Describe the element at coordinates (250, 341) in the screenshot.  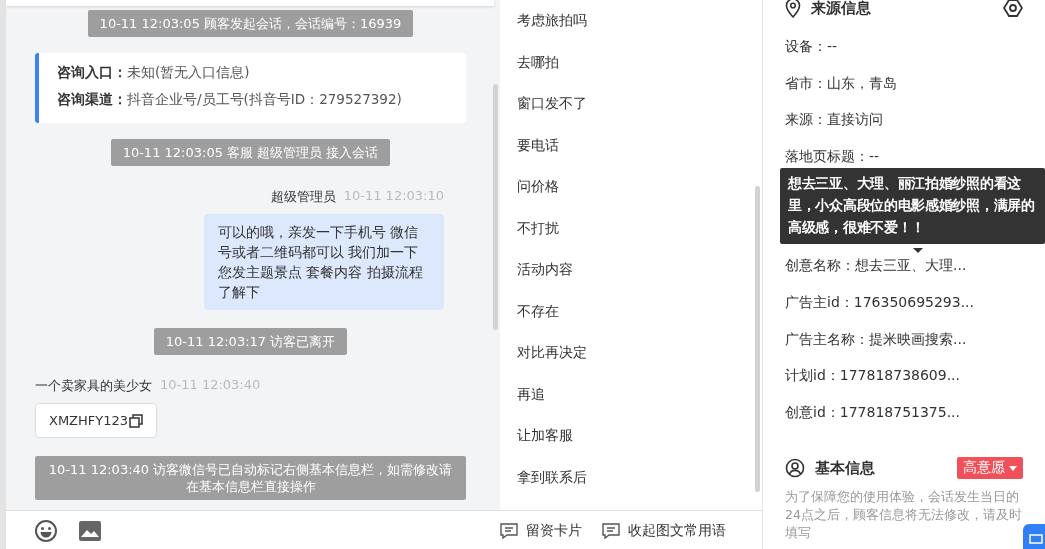
I see `system-message: 10-11 12:03:17 访客已离开` at that location.